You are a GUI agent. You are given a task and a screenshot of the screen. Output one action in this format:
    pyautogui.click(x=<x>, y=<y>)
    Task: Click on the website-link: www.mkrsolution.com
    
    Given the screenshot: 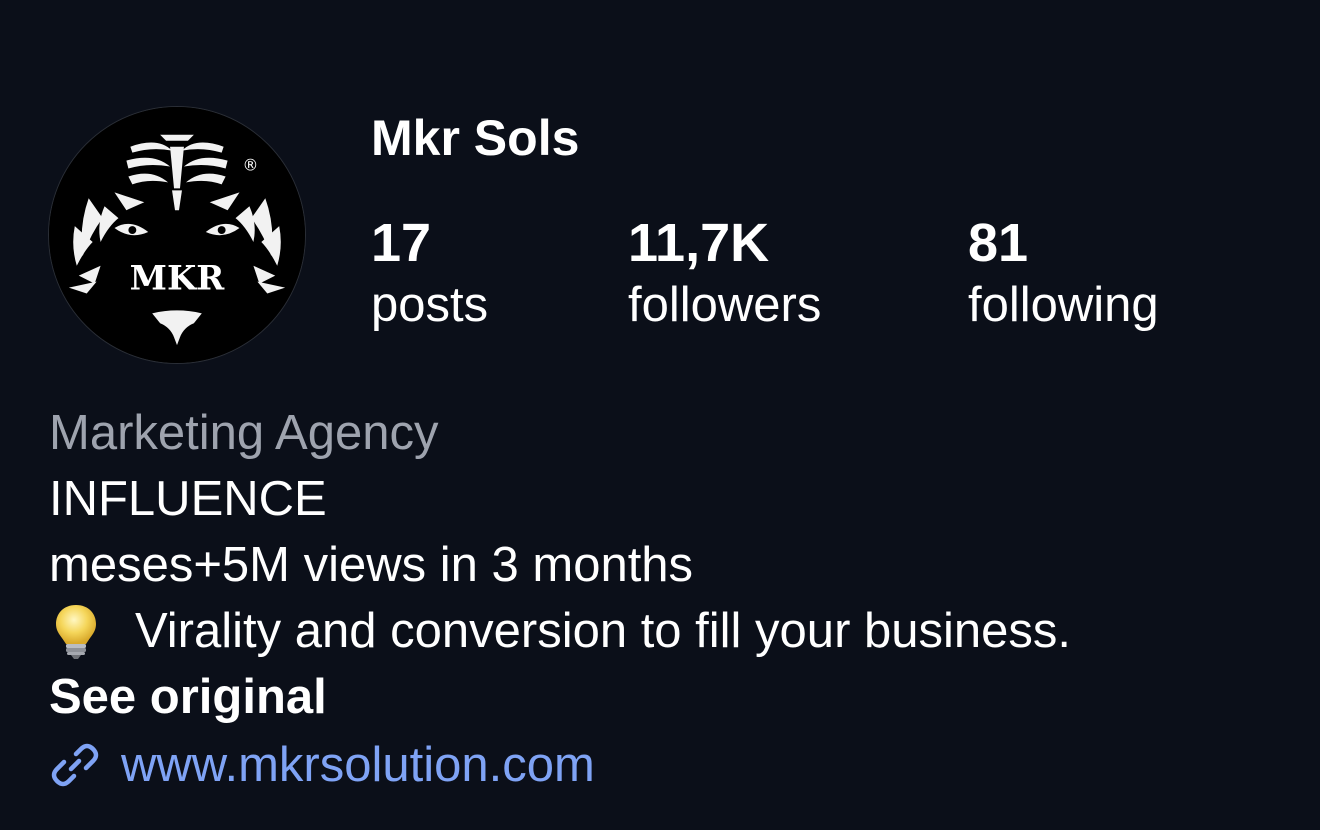 What is the action you would take?
    pyautogui.click(x=674, y=765)
    